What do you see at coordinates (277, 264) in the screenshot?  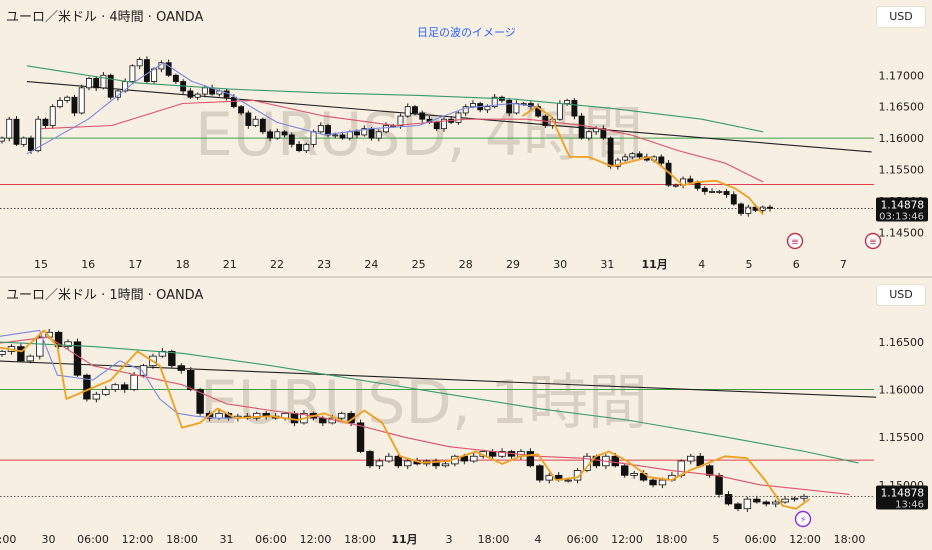 I see `p0-x-tick-label-5: 22` at bounding box center [277, 264].